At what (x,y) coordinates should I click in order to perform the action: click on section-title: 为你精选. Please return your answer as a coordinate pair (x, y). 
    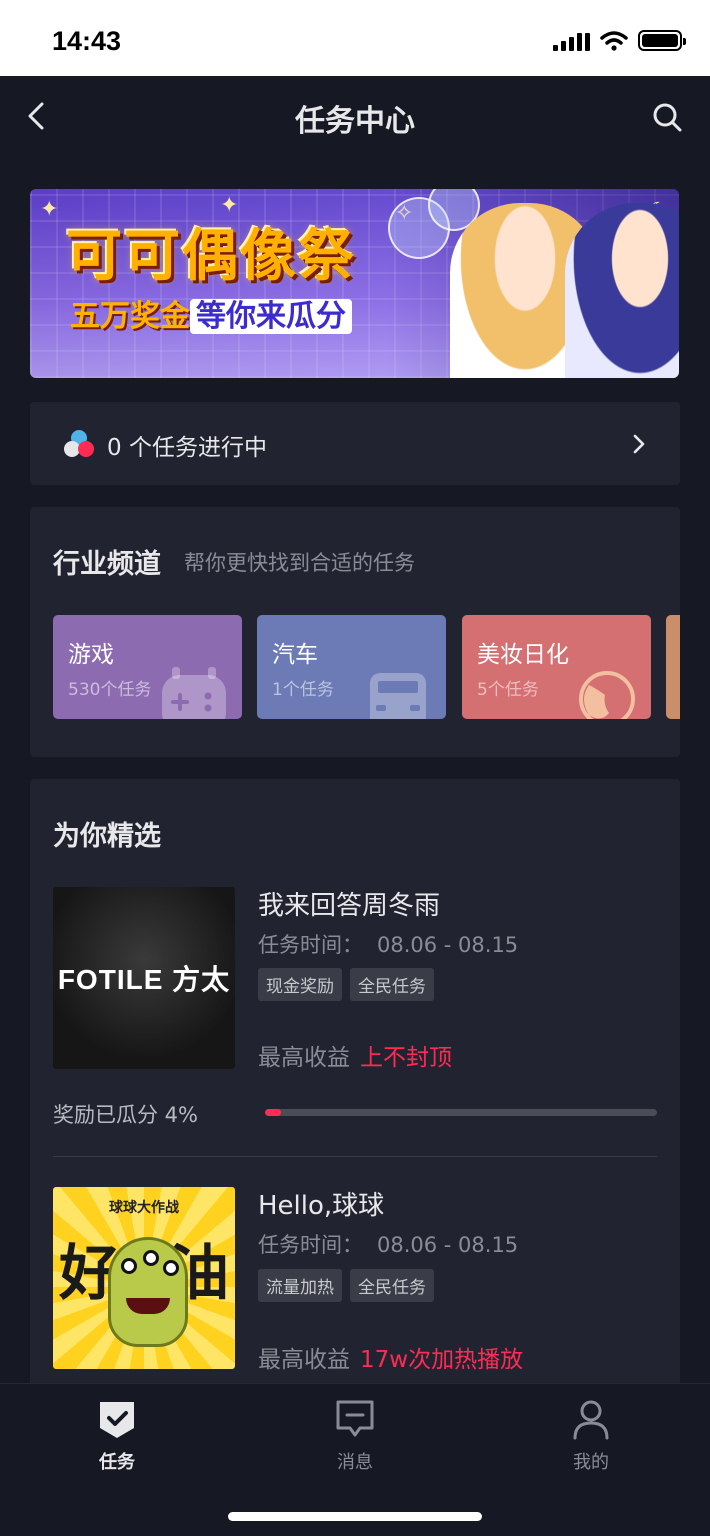
    Looking at the image, I should click on (107, 836).